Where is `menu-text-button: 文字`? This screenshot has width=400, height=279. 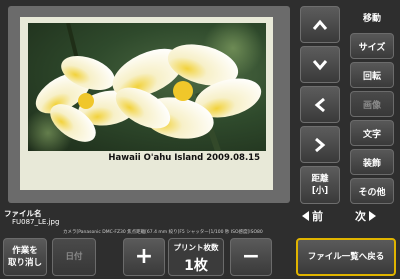
menu-text-button: 文字 is located at coordinates (372, 133).